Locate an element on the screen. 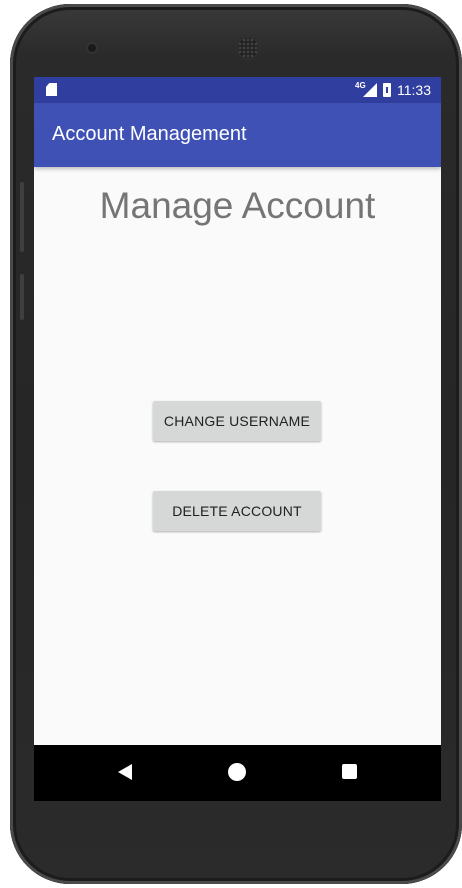 This screenshot has width=462, height=888. volume-button is located at coordinates (22, 217).